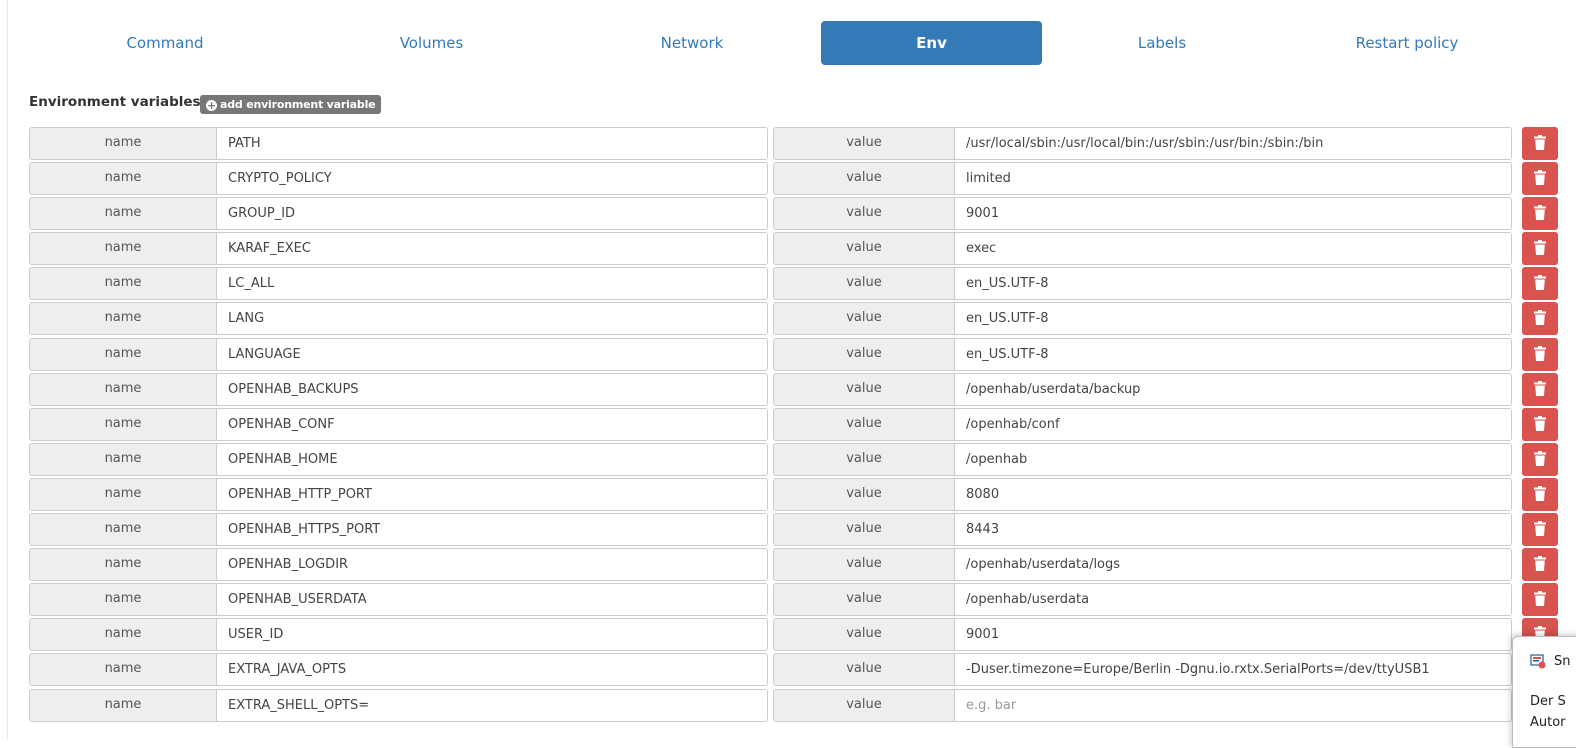  What do you see at coordinates (165, 43) in the screenshot?
I see `tab-command: Command` at bounding box center [165, 43].